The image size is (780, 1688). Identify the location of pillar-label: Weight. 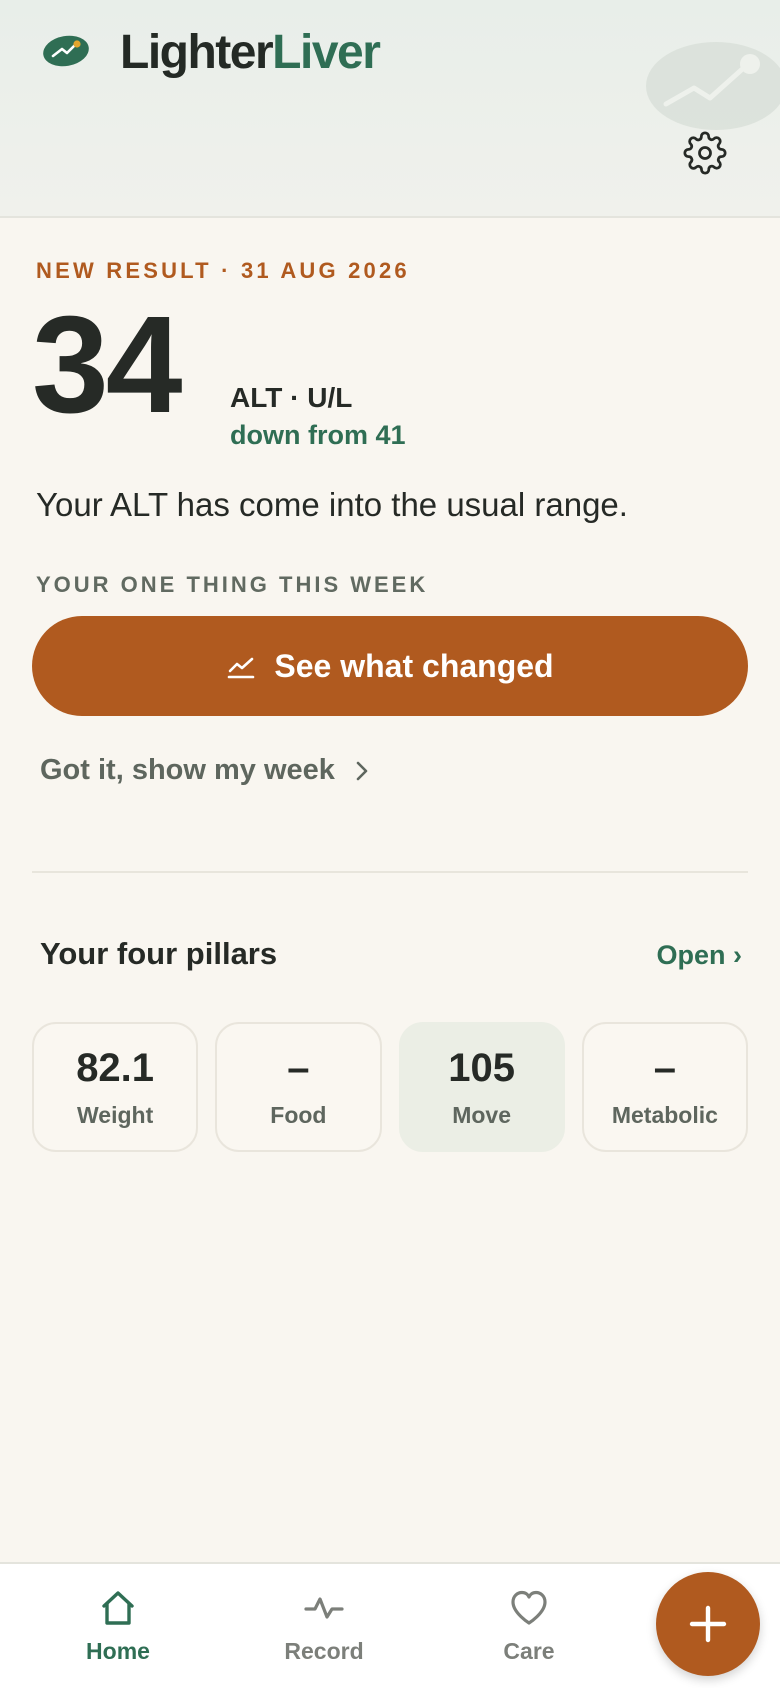
(115, 1114).